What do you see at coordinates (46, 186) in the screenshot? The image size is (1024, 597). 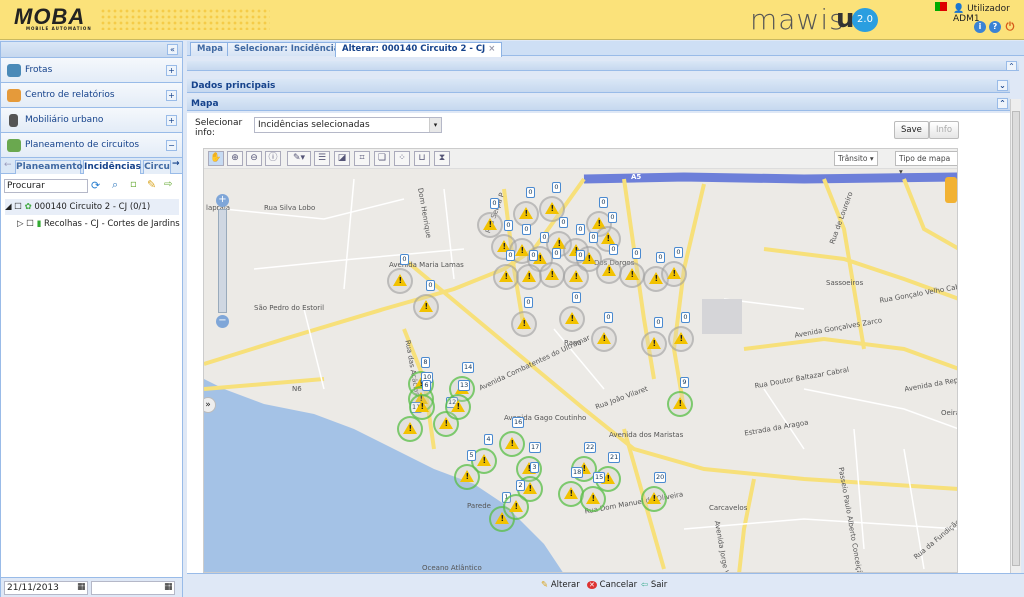 I see `search-input: Procurar` at bounding box center [46, 186].